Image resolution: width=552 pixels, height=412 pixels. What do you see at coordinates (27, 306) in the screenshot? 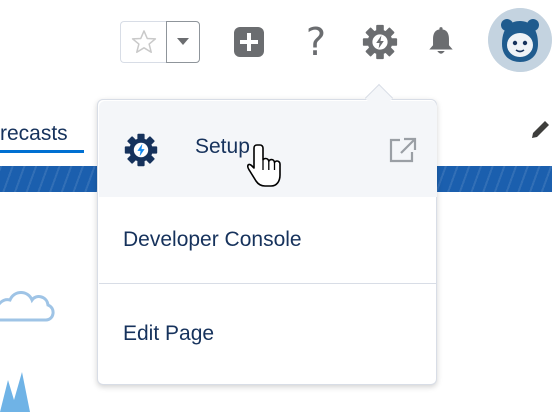
I see `cloud-icon` at bounding box center [27, 306].